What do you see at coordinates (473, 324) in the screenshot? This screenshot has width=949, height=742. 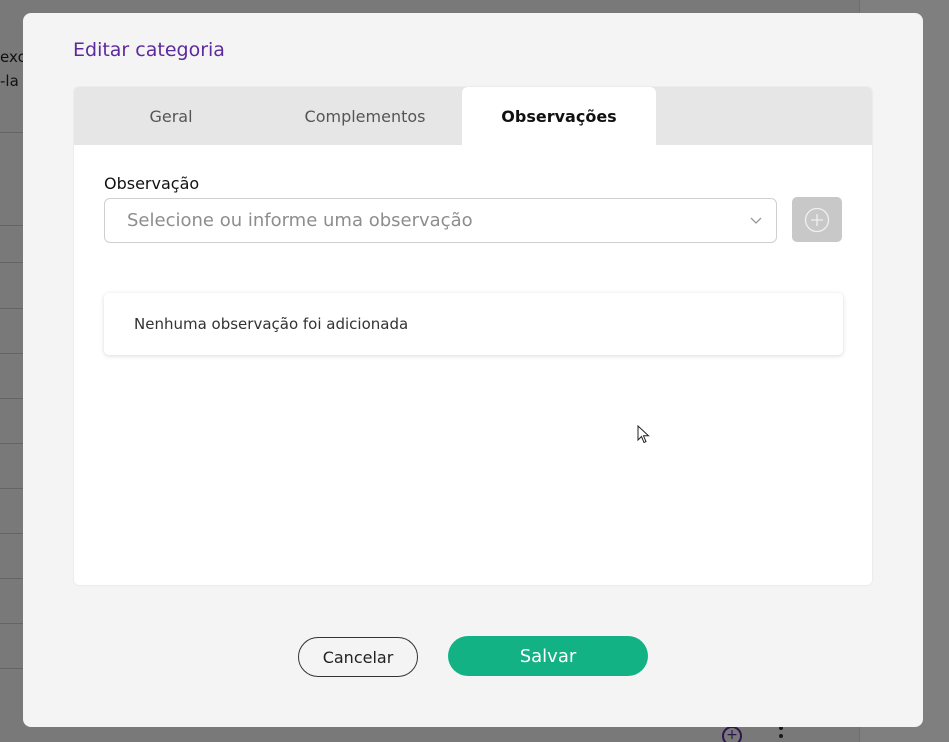 I see `empty-observations-message: Nenhuma observação foi adicionada` at bounding box center [473, 324].